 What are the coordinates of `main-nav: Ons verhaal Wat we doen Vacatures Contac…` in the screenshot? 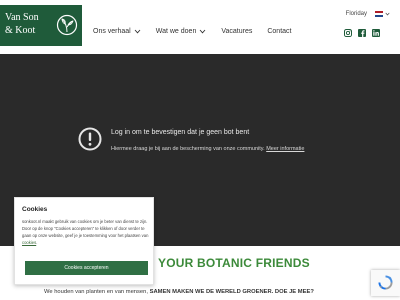 It's located at (199, 31).